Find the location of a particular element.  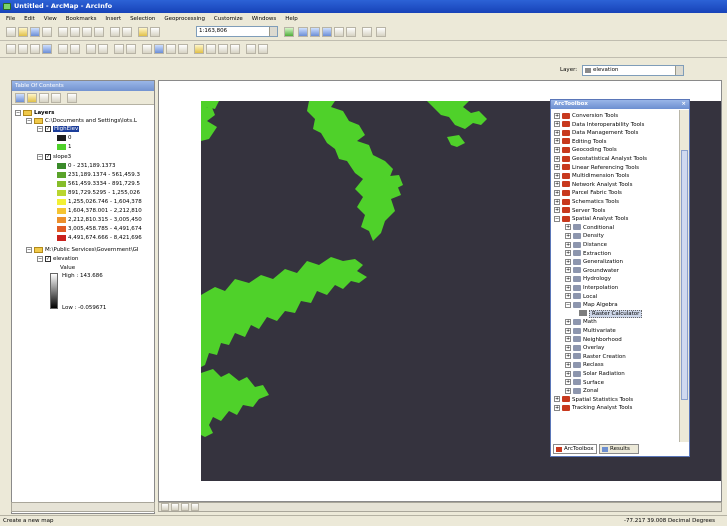

model-builder-icon is located at coordinates (367, 32).